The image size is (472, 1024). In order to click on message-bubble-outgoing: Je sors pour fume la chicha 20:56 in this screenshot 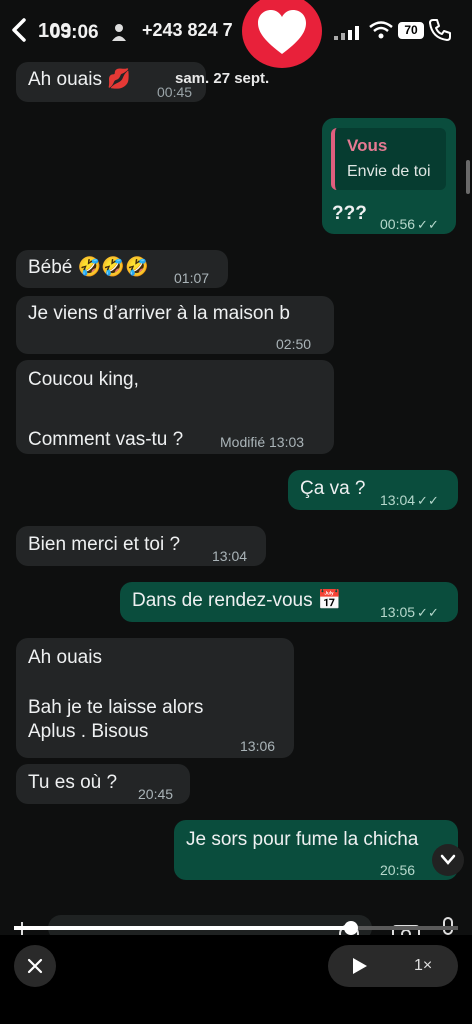, I will do `click(316, 850)`.